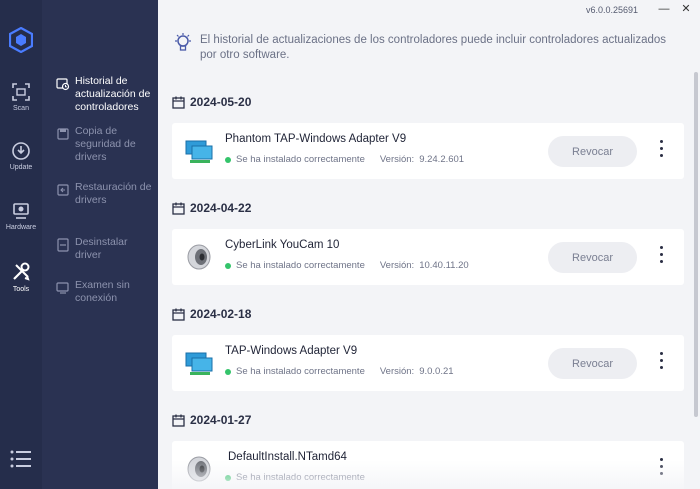  Describe the element at coordinates (21, 244) in the screenshot. I see `icon-rail: Scan Update Hardware Tools` at that location.